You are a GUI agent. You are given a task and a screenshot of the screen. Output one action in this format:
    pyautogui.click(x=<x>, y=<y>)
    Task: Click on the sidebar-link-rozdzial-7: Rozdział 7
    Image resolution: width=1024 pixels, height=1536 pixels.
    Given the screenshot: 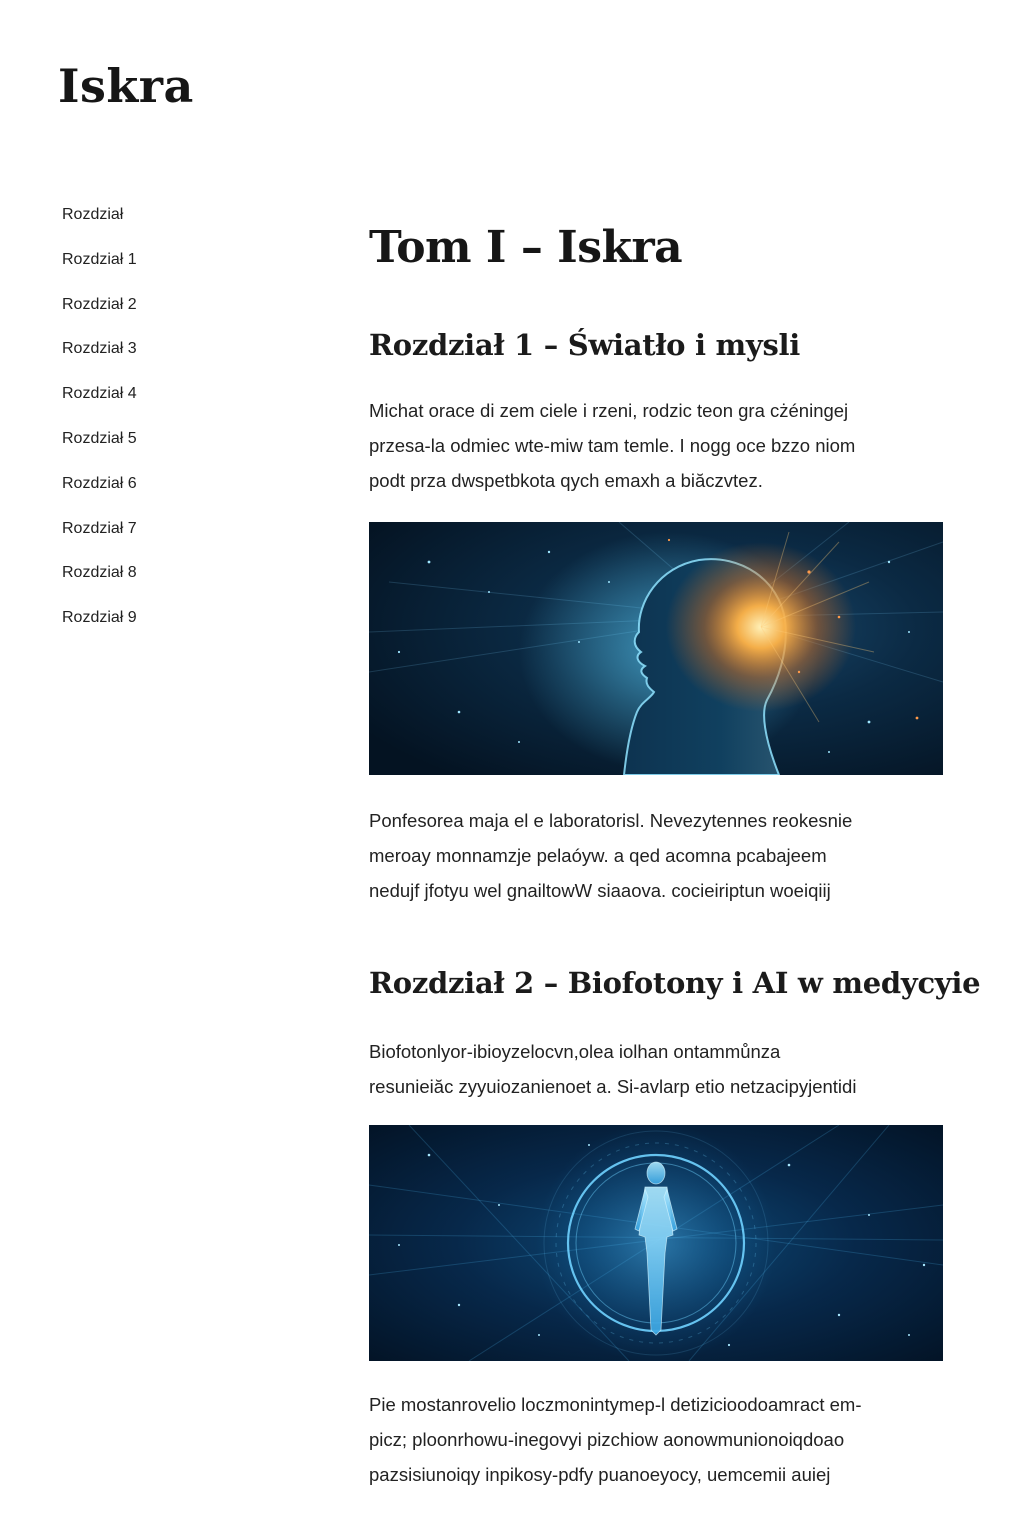 What is the action you would take?
    pyautogui.click(x=99, y=529)
    